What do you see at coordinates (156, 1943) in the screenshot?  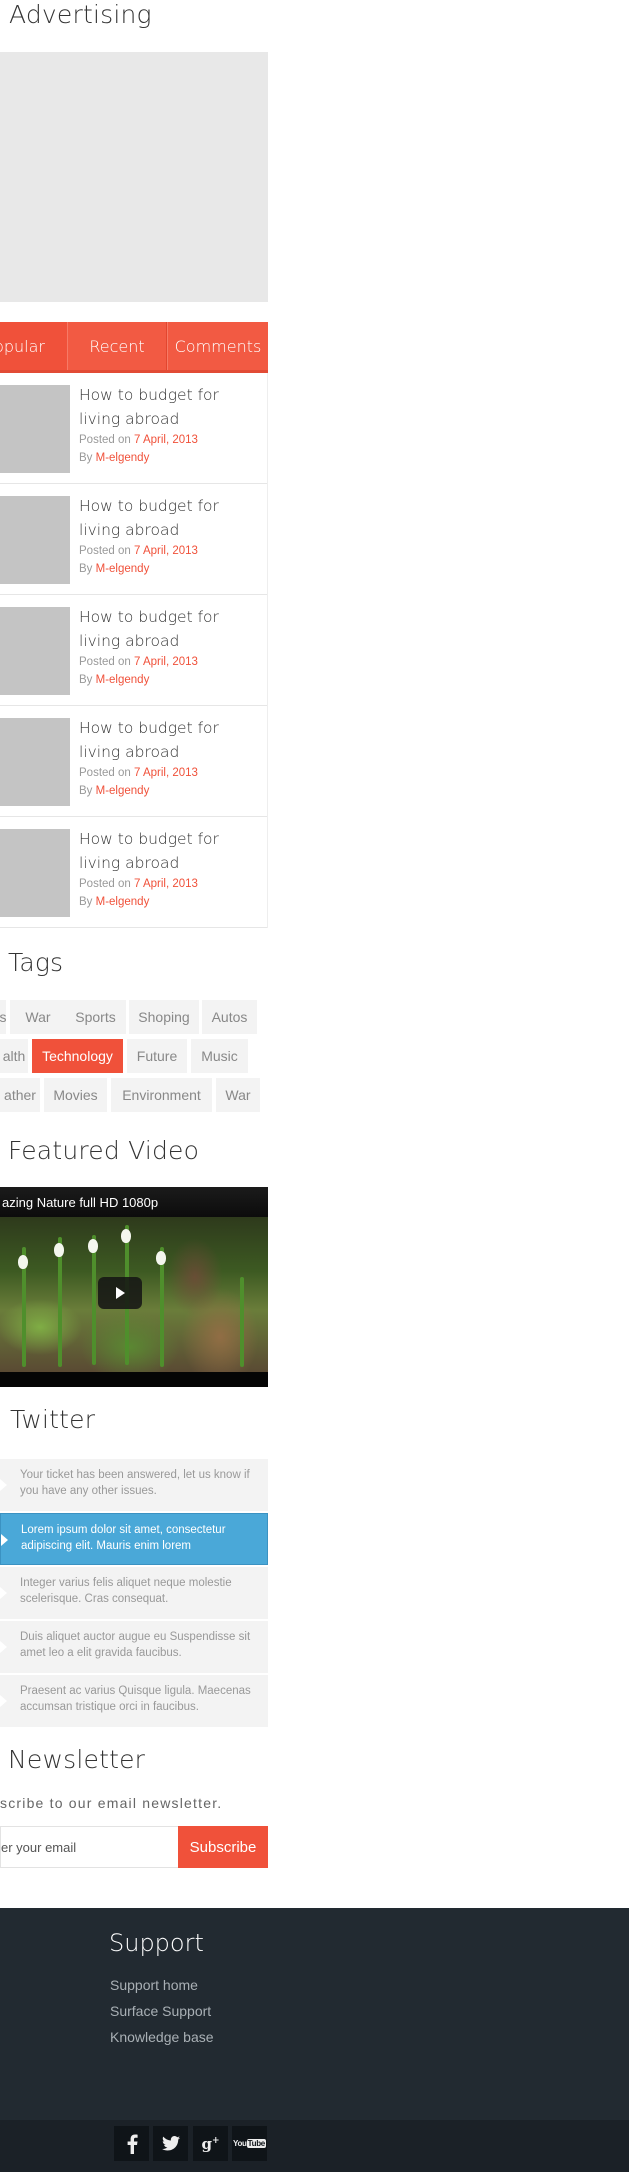 I see `support-title: Support` at bounding box center [156, 1943].